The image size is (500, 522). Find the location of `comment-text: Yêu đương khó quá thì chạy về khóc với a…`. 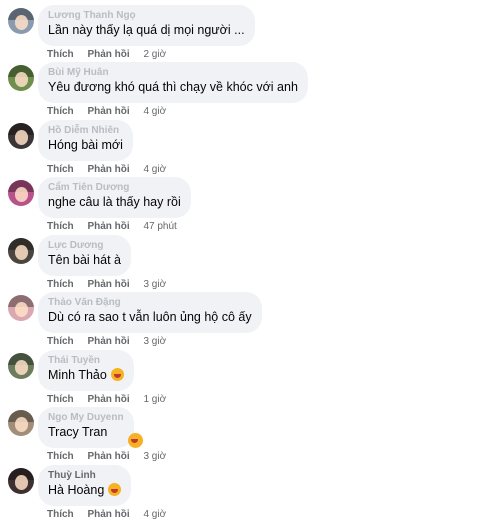

comment-text: Yêu đương khó quá thì chạy về khóc với a… is located at coordinates (173, 87).